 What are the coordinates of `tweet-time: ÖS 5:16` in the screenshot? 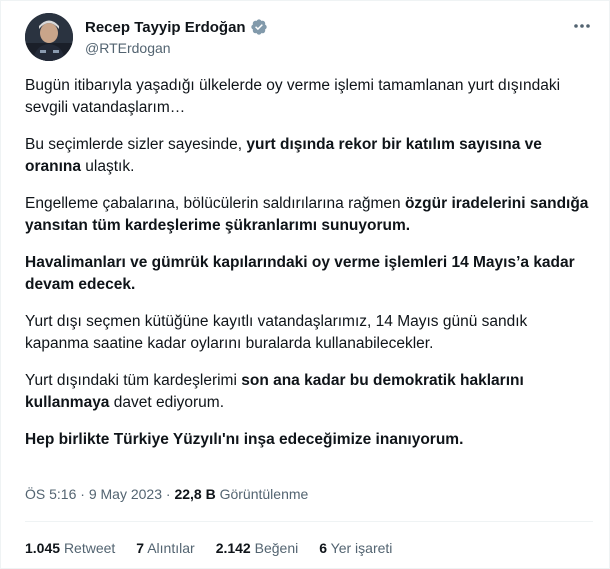 It's located at (50, 494).